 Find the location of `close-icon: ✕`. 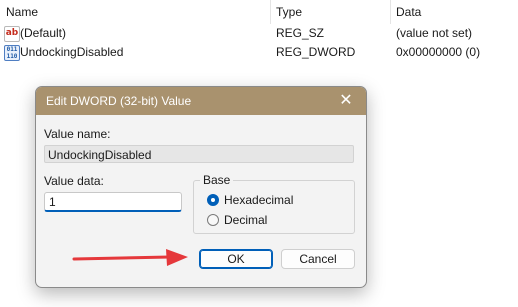

close-icon: ✕ is located at coordinates (346, 100).